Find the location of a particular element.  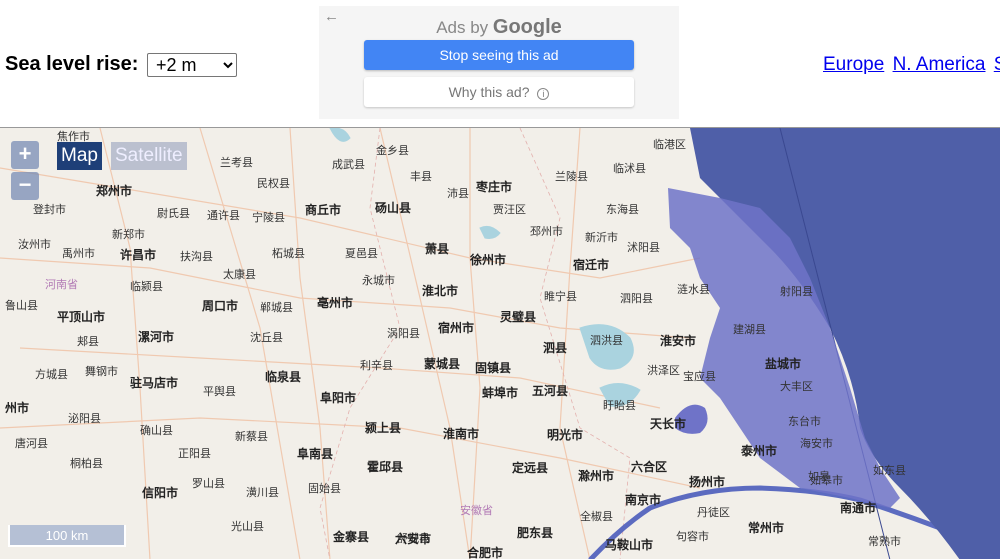

city-label: 砀山县 is located at coordinates (393, 208).